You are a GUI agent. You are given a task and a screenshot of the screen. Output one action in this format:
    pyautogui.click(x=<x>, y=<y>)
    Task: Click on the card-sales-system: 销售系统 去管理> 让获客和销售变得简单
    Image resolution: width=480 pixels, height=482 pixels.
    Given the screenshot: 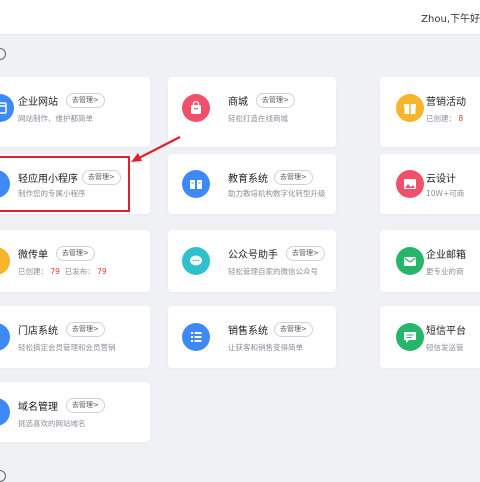 What is the action you would take?
    pyautogui.click(x=252, y=337)
    